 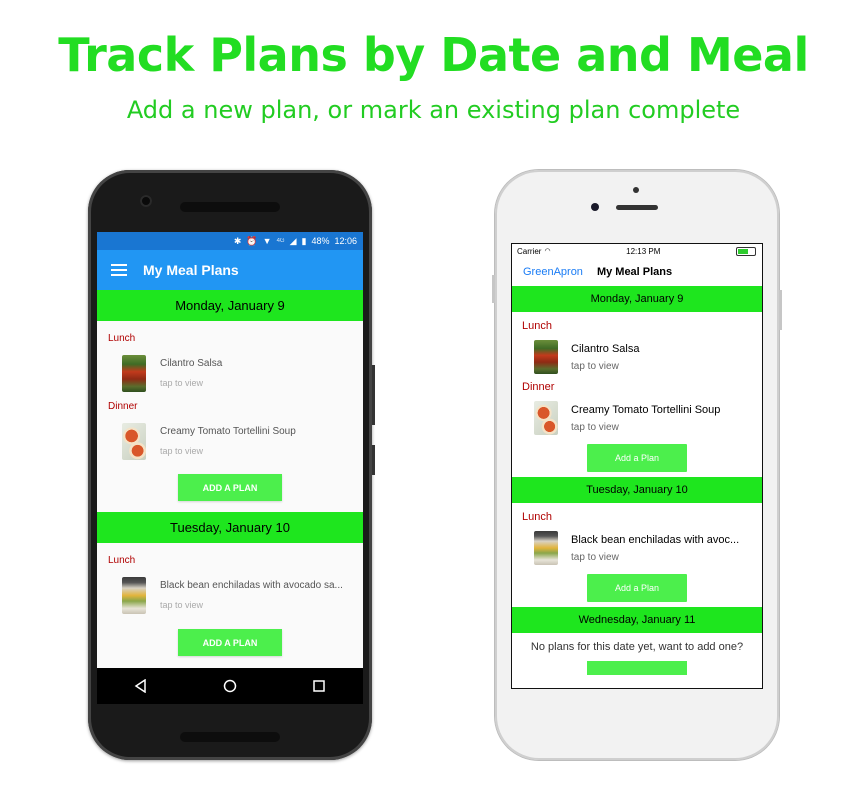 What do you see at coordinates (237, 240) in the screenshot?
I see `bluetooth-icon: ✱` at bounding box center [237, 240].